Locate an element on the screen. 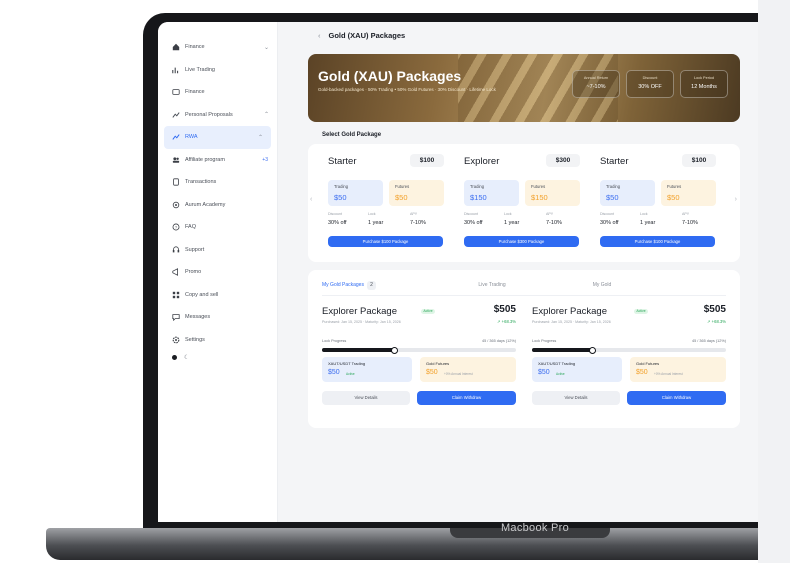  sidebar-item: Settings is located at coordinates (217, 340).